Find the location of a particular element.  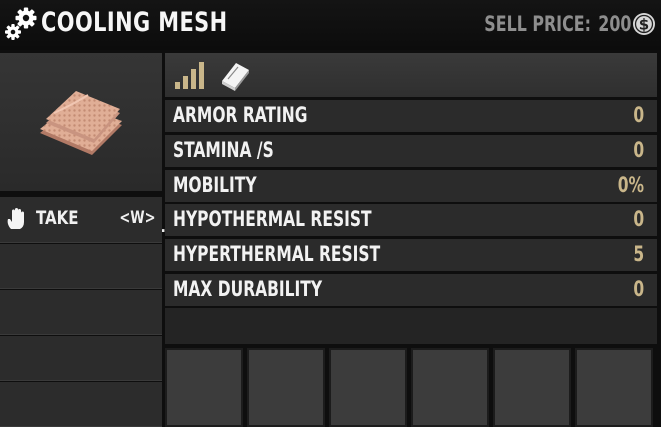

stat-value: 0% is located at coordinates (630, 185).